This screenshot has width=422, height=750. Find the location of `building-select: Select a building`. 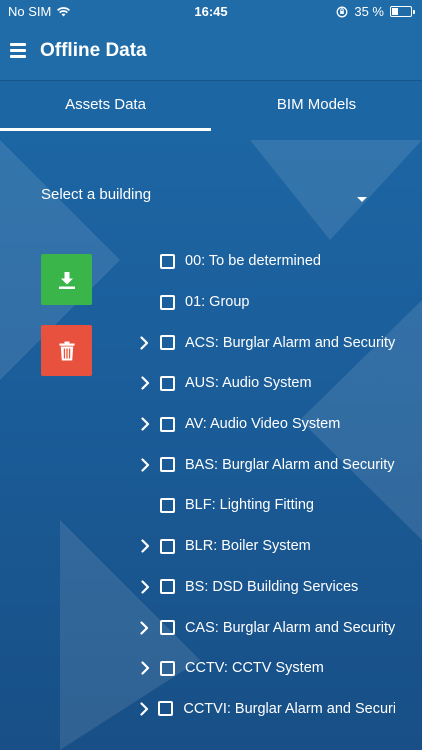

building-select: Select a building is located at coordinates (206, 199).